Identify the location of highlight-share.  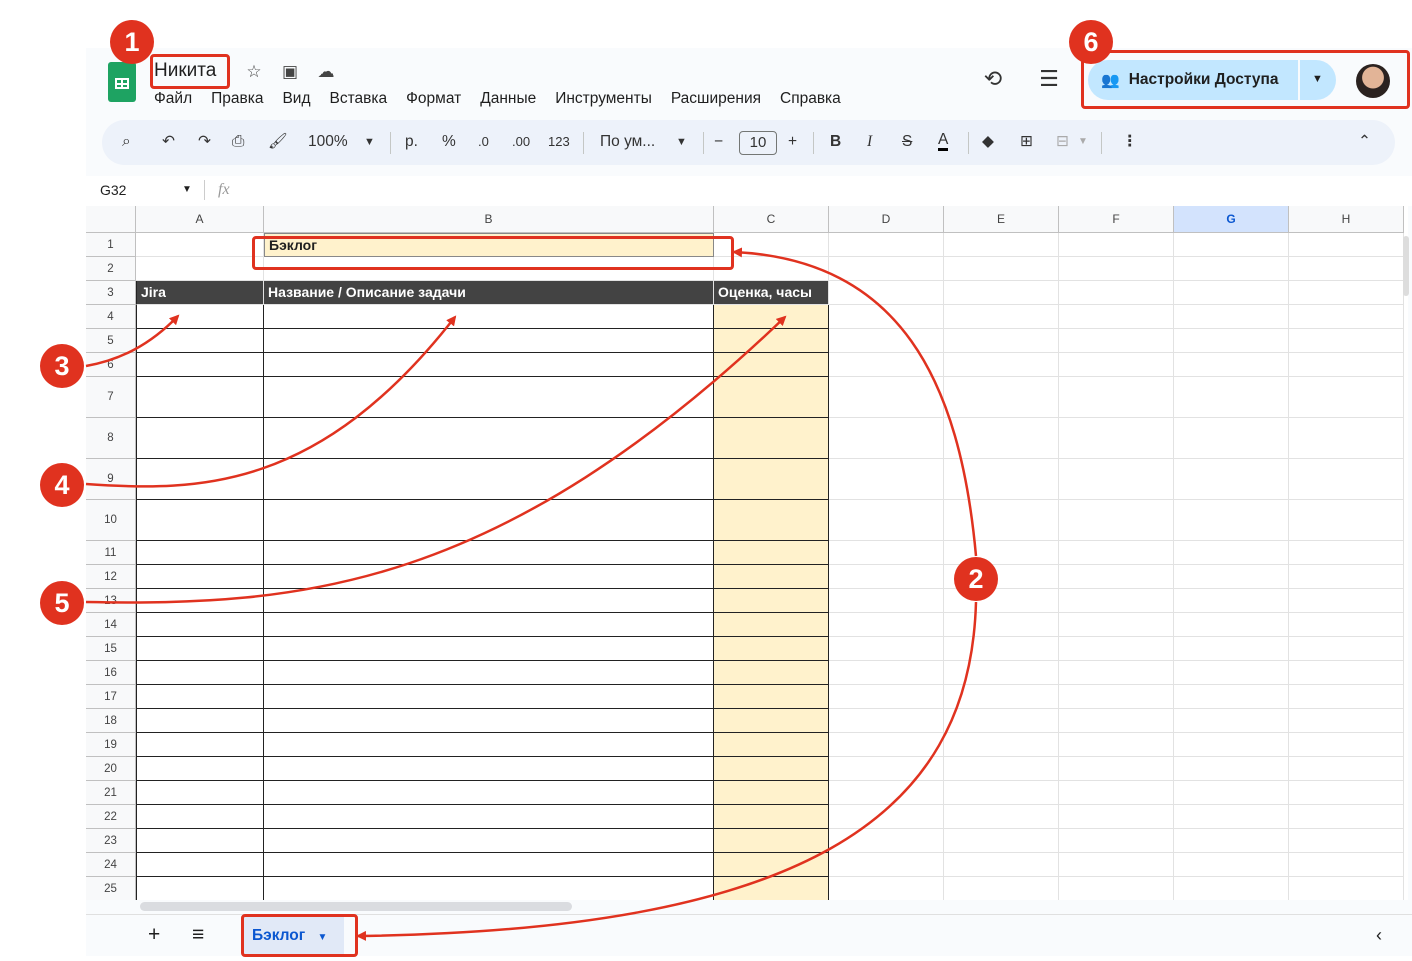
(1245, 79).